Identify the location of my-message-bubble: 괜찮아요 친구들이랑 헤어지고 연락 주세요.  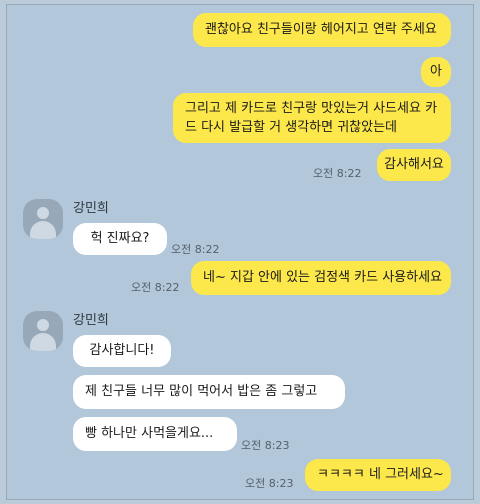
(322, 30).